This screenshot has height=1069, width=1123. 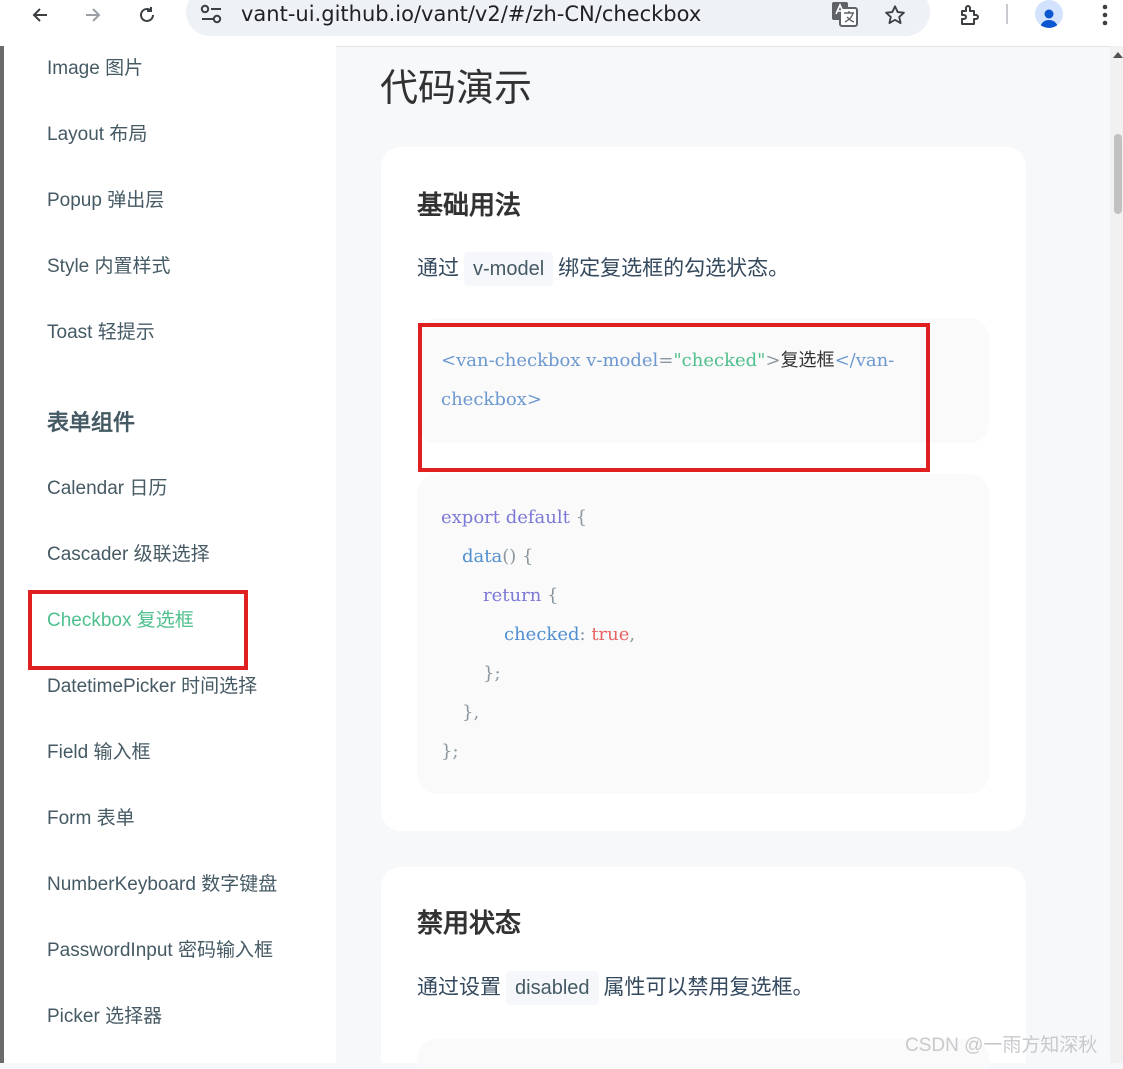 What do you see at coordinates (93, 15) in the screenshot?
I see `forward-icon` at bounding box center [93, 15].